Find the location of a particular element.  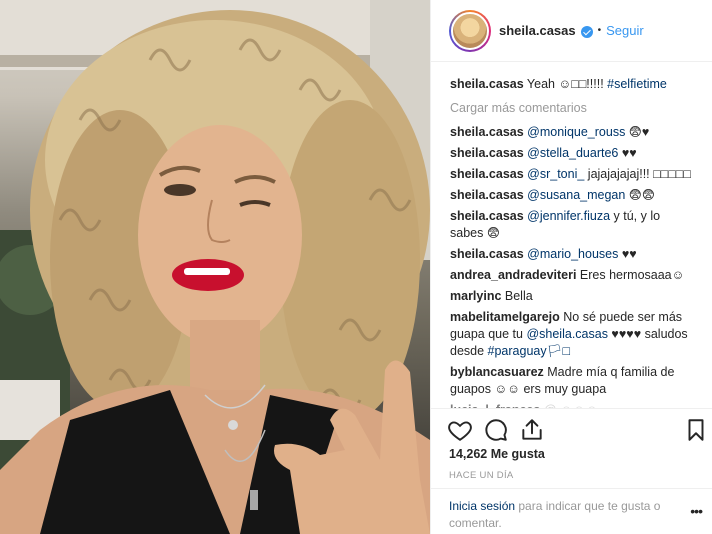

comment-username: andrea_andradeviteri is located at coordinates (513, 275).